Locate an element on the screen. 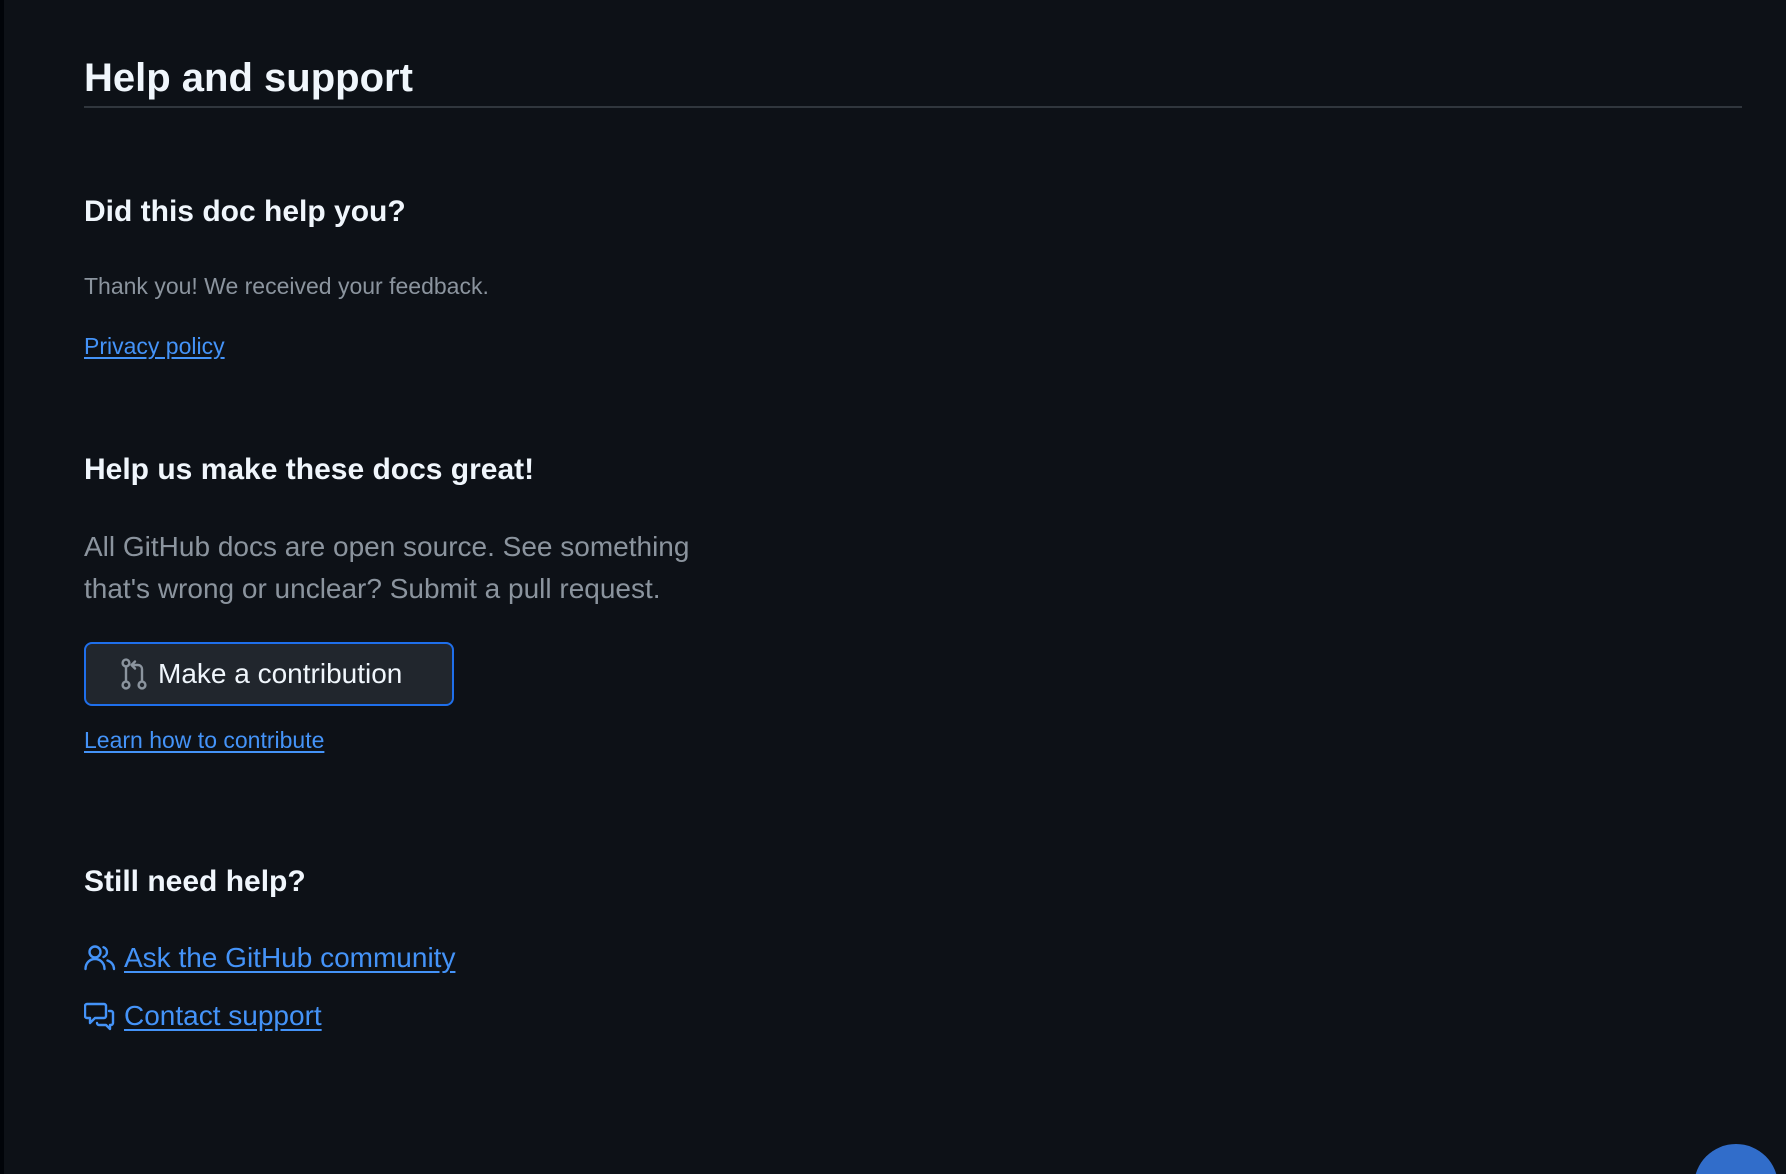 This screenshot has height=1174, width=1786. make-contribution-button: Make a contribution is located at coordinates (269, 674).